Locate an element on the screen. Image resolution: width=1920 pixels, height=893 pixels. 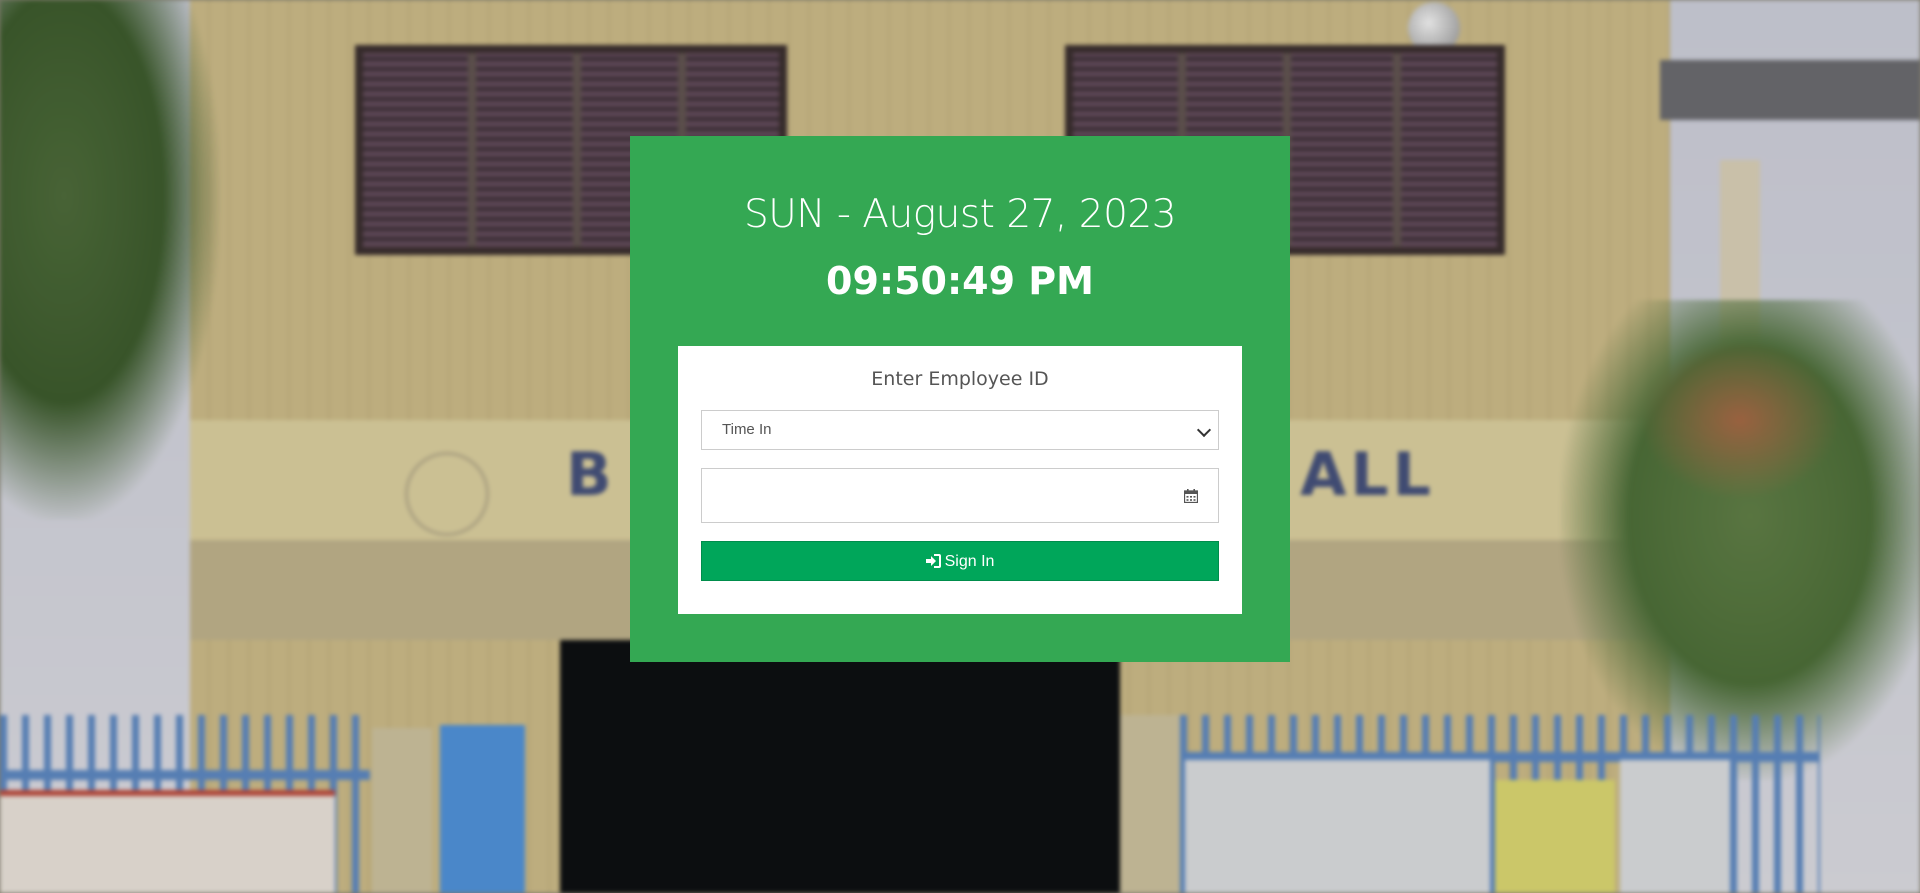
login-title: Enter Employee ID is located at coordinates (960, 379).